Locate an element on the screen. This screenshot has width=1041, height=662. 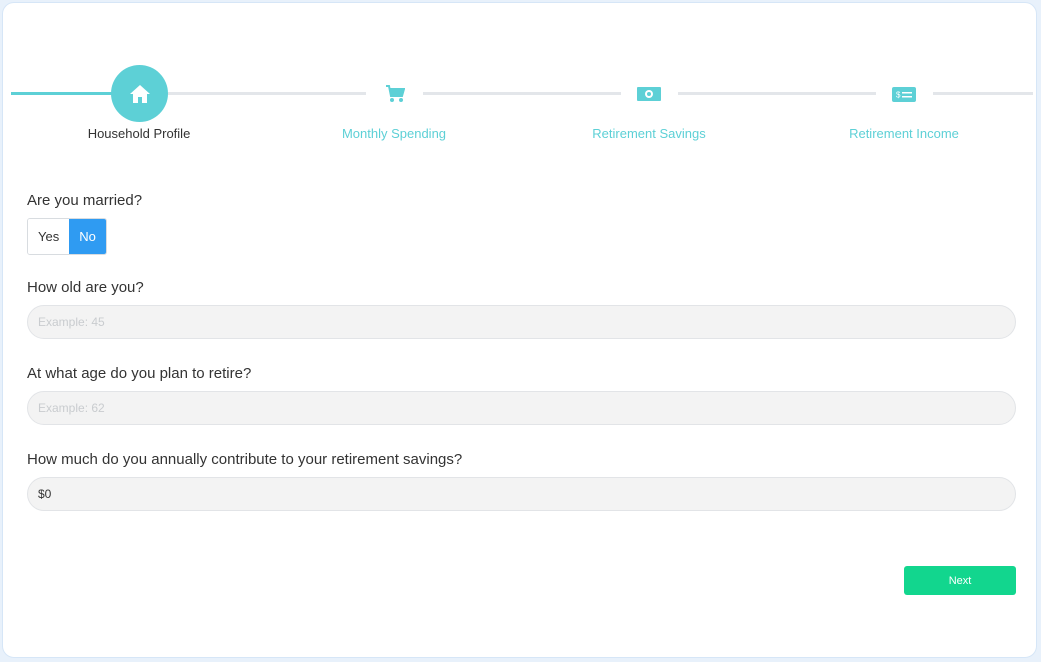
age-question: How old are you? is located at coordinates (85, 287).